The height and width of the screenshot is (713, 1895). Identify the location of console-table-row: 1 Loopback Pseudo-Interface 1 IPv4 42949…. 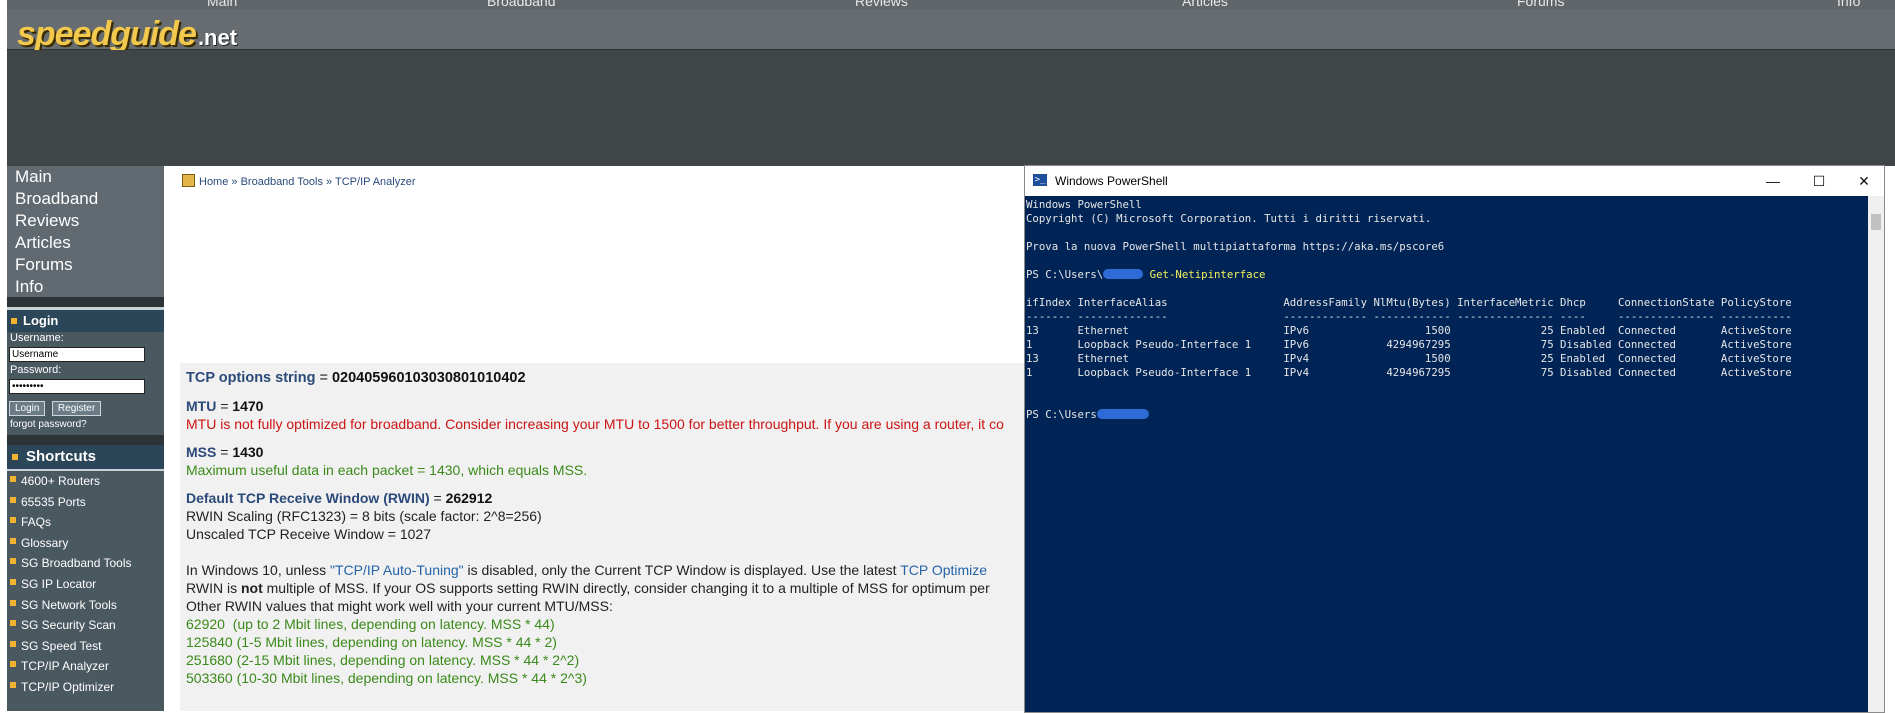
(1409, 372).